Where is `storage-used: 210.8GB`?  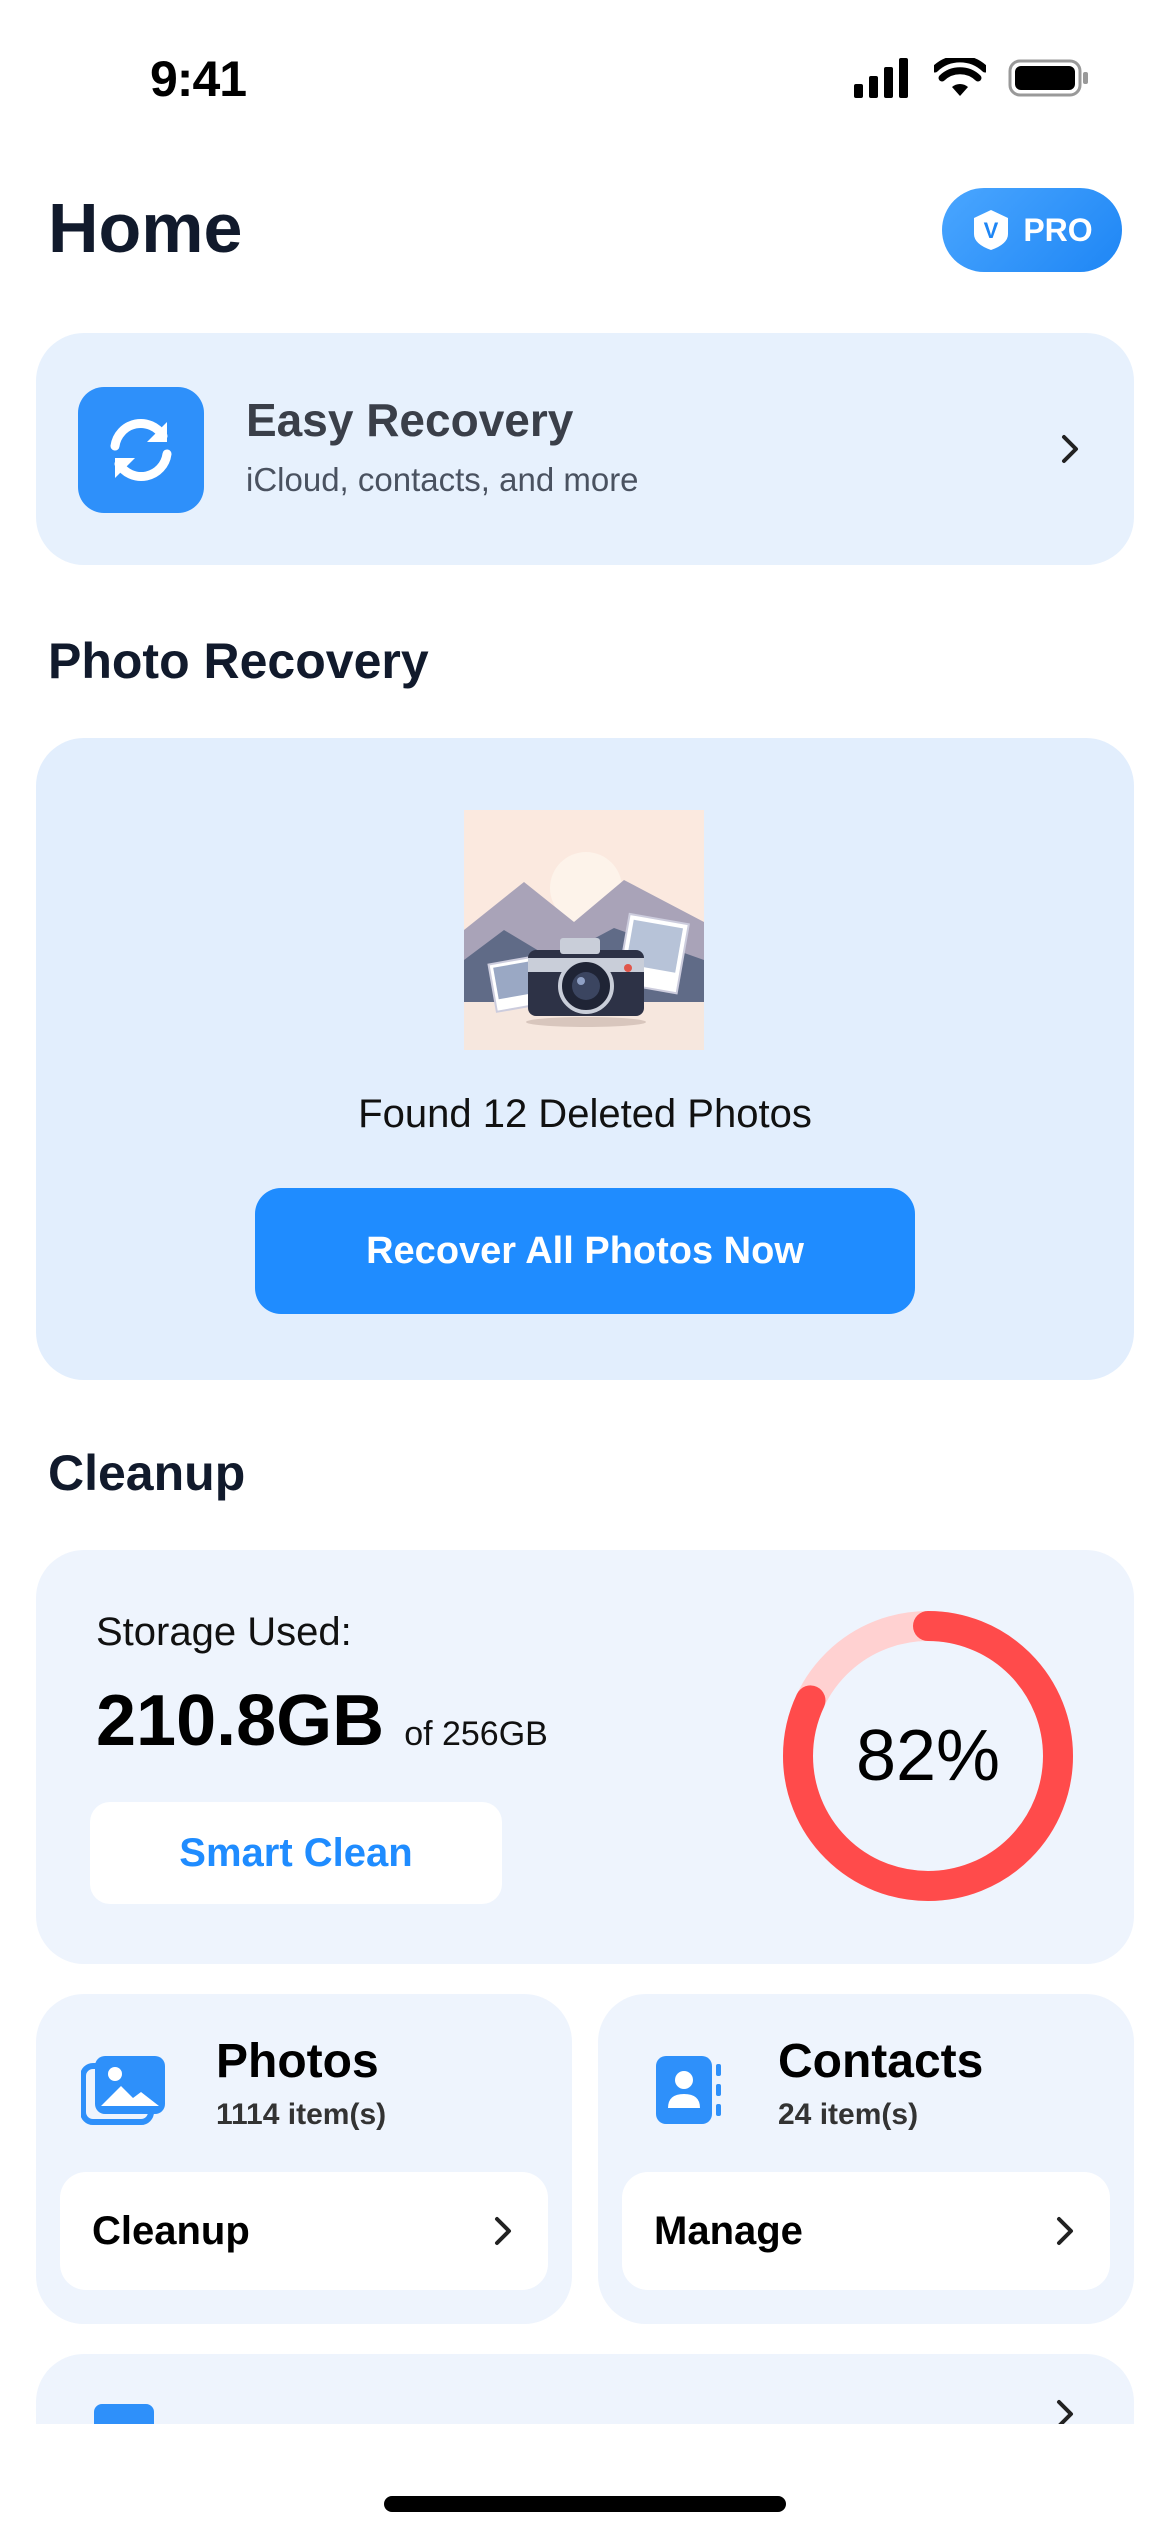
storage-used: 210.8GB is located at coordinates (240, 1721).